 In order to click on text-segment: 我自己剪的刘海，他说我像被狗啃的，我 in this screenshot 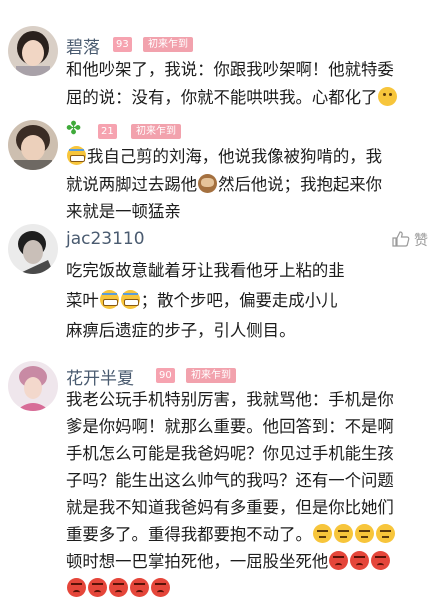, I will do `click(235, 156)`.